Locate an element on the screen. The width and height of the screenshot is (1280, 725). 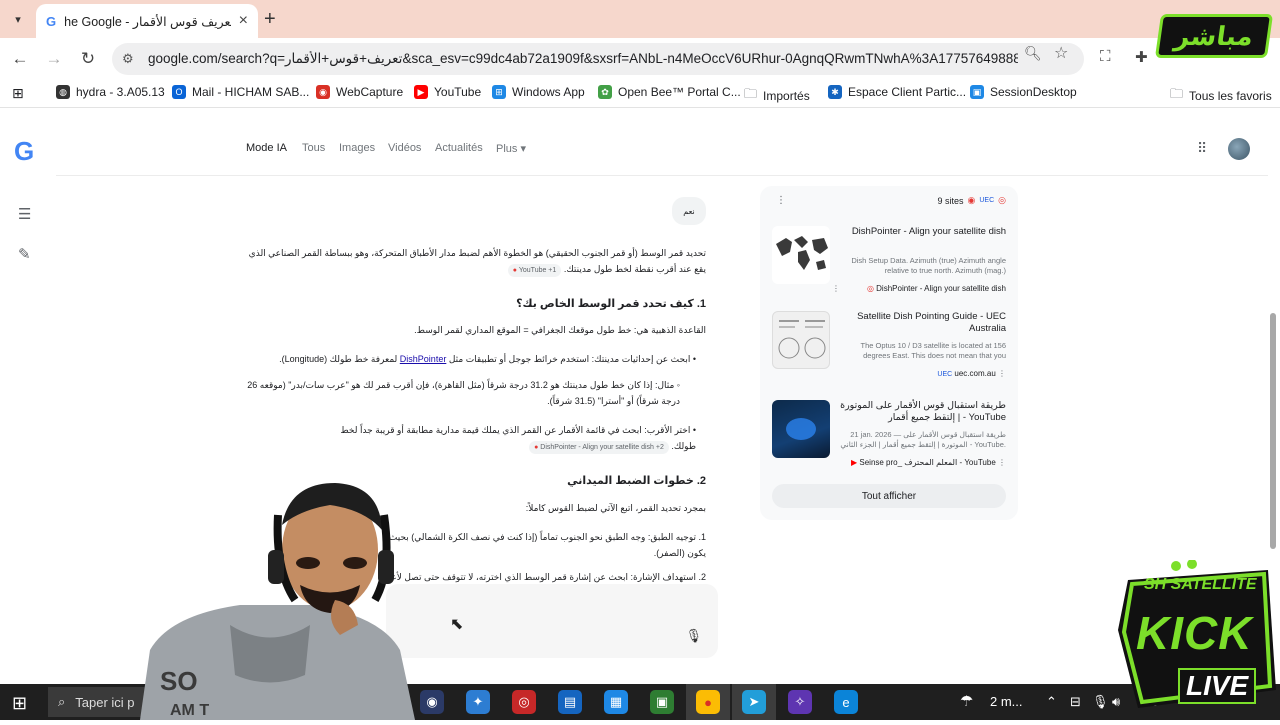
tab-plus: Plus ▾ is located at coordinates (511, 148).